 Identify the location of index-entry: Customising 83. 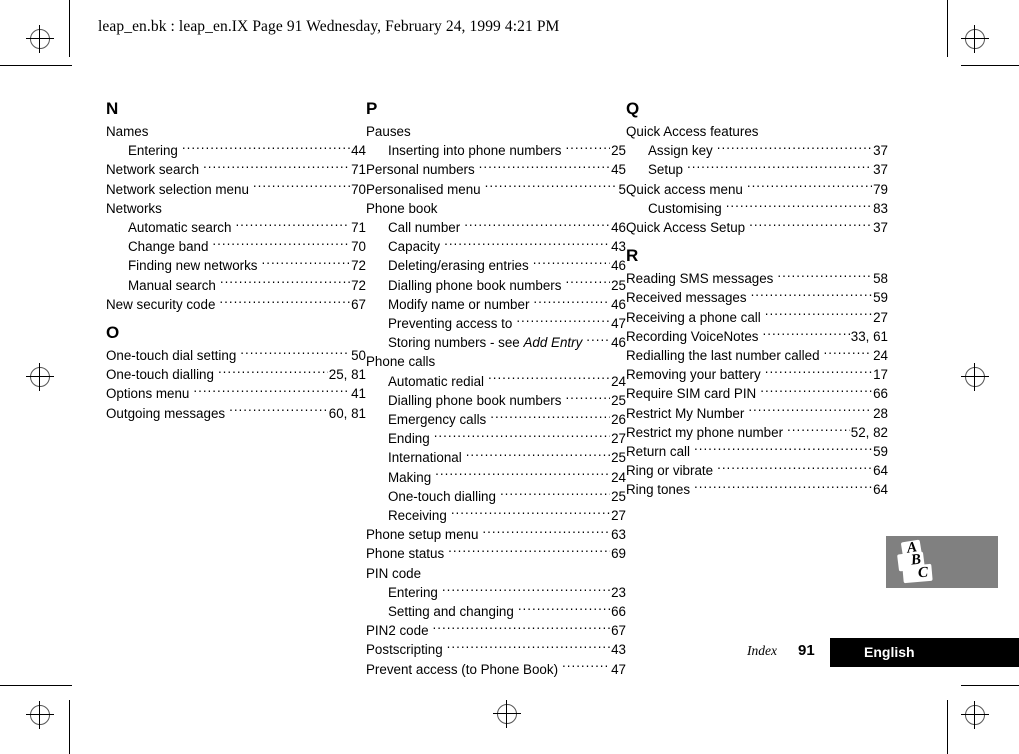
(757, 208).